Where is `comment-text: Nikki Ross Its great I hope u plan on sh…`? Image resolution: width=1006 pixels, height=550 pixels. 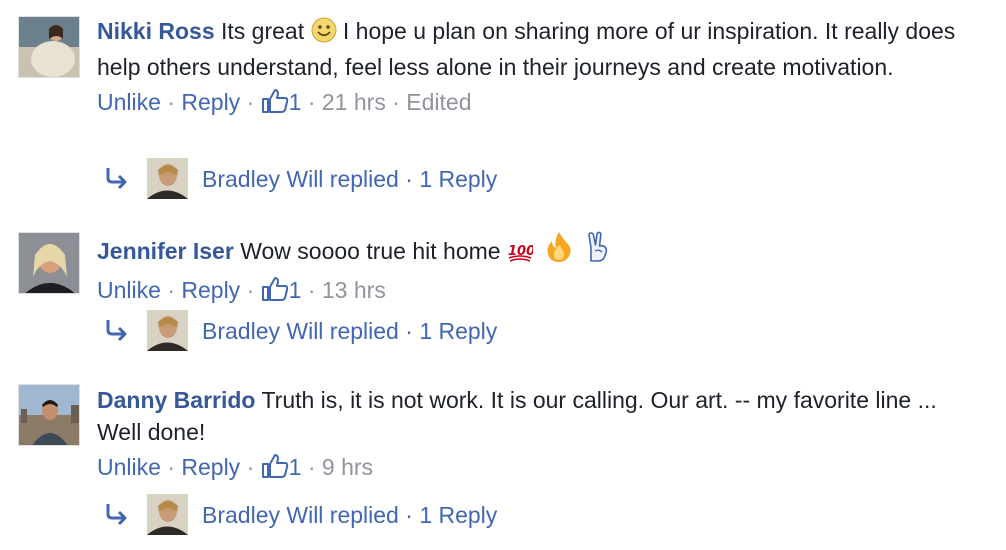
comment-text: Nikki Ross Its great I hope u plan on sh… is located at coordinates (531, 49).